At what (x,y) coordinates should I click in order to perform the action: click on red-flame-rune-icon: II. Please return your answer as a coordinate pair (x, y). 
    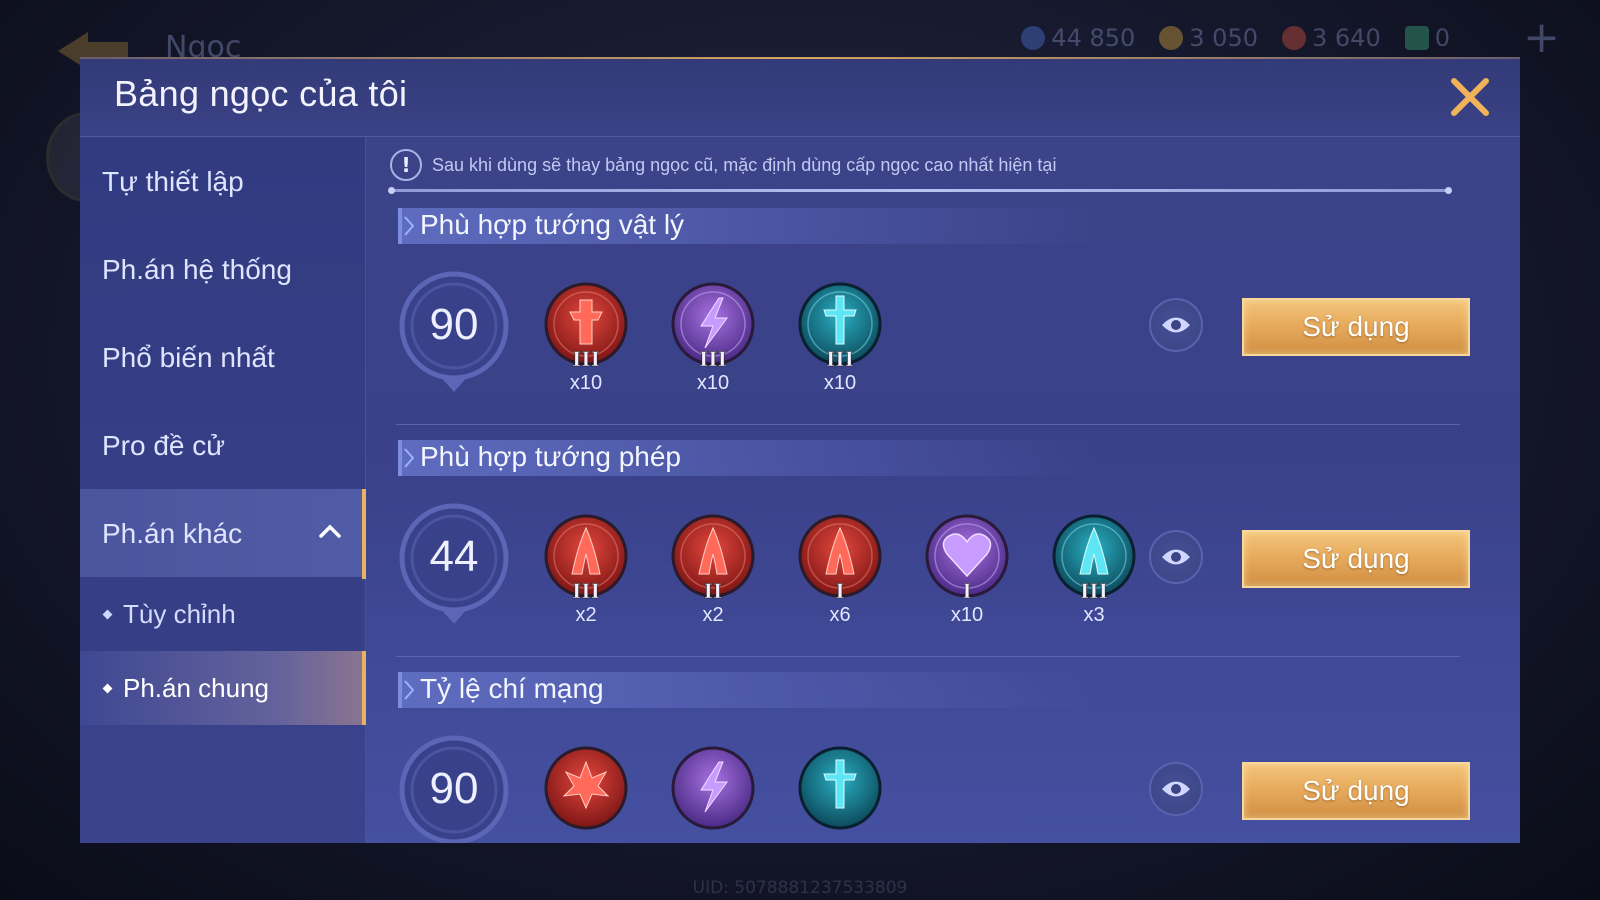
    Looking at the image, I should click on (713, 558).